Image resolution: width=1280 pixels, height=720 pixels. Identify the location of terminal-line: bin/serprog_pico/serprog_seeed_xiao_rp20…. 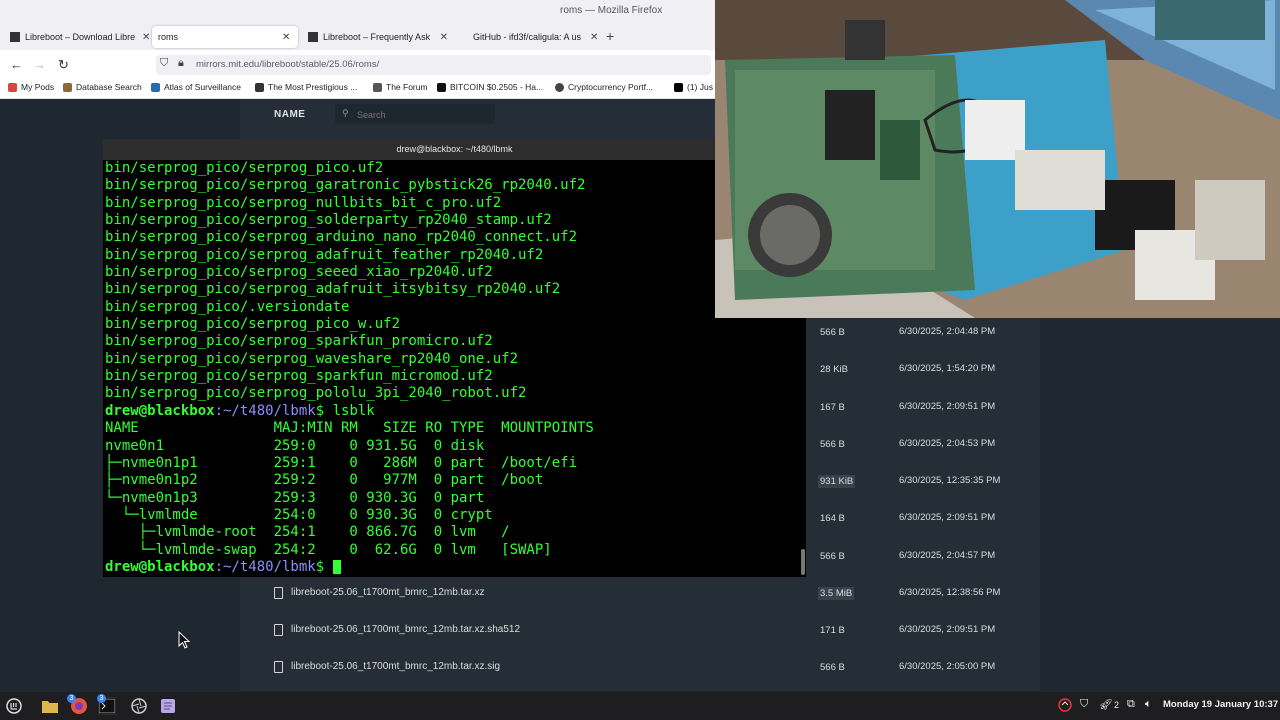
(299, 272).